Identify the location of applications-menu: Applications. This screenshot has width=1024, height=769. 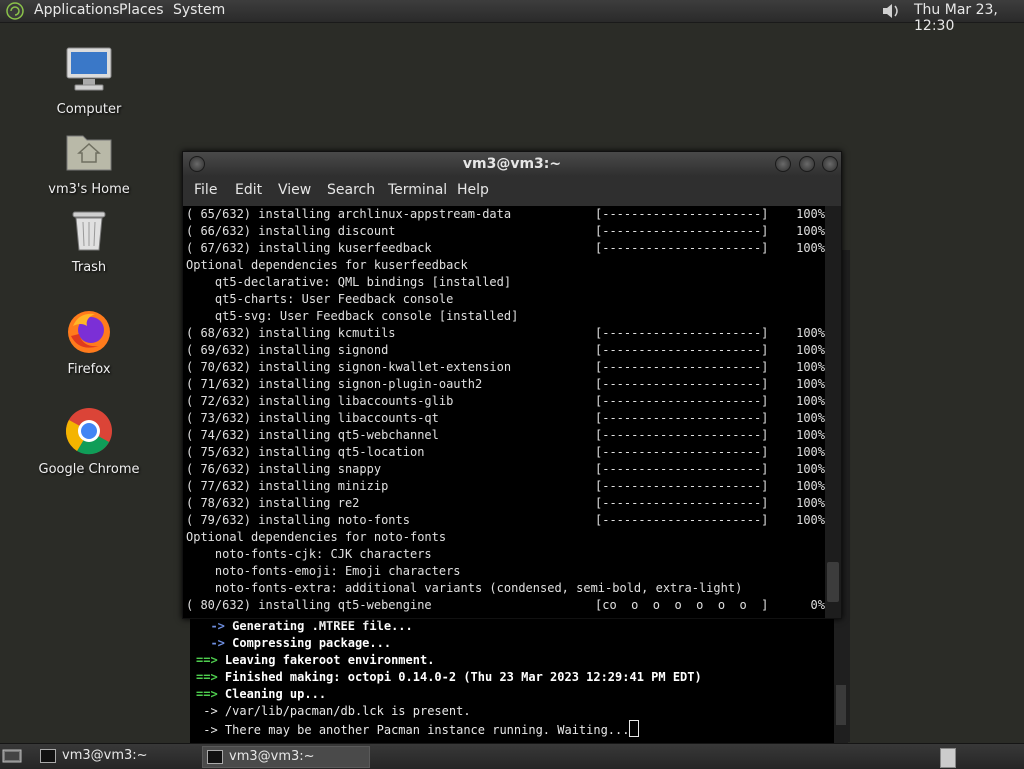
(77, 10).